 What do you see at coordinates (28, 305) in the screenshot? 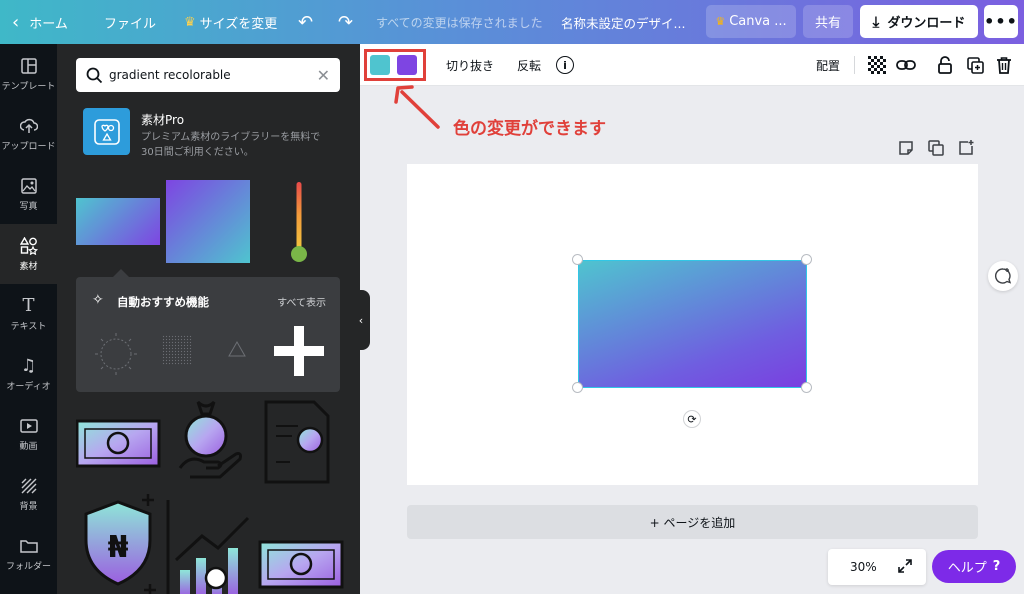
I see `text-icon: T` at bounding box center [28, 305].